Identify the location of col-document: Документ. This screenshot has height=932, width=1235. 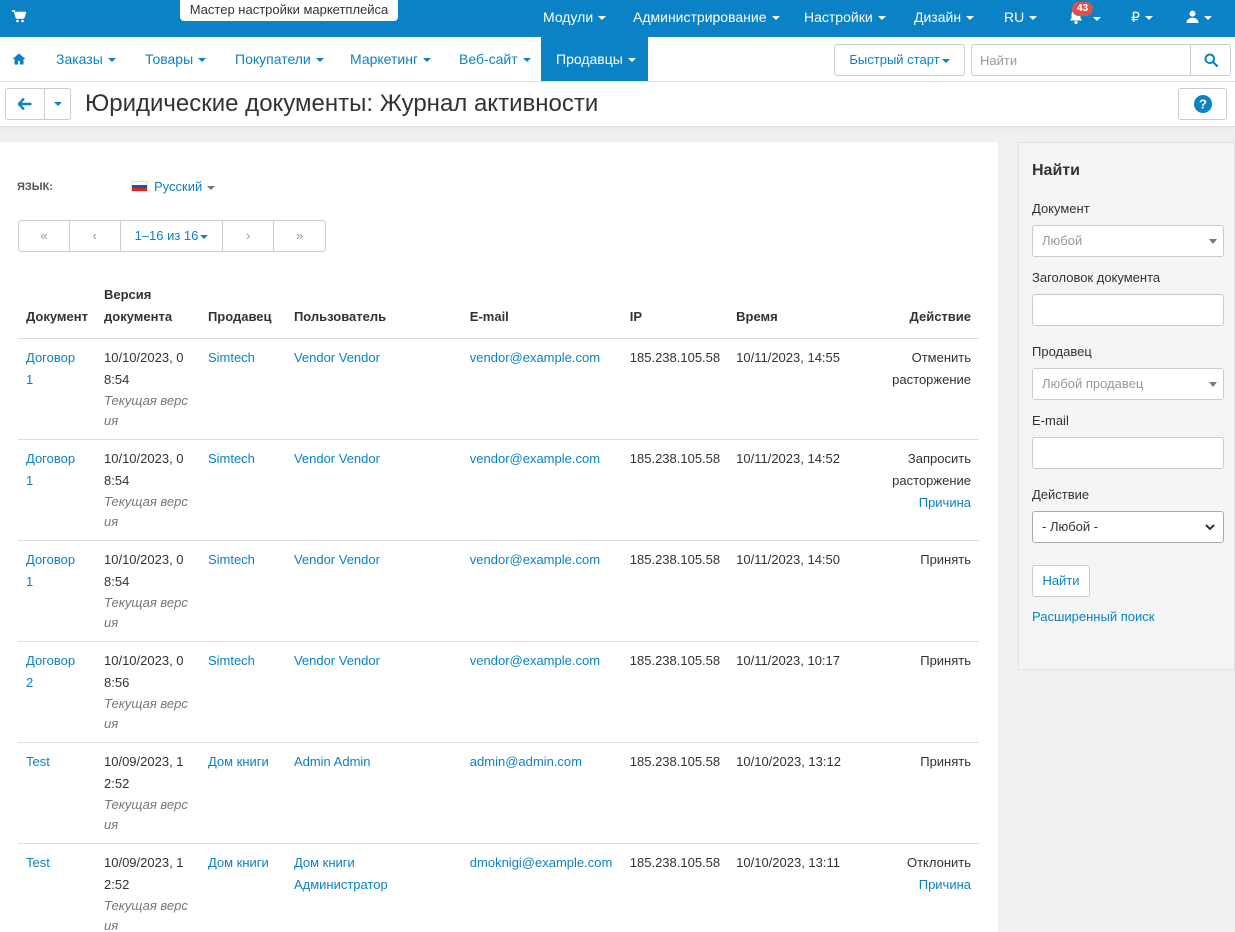
(57, 308).